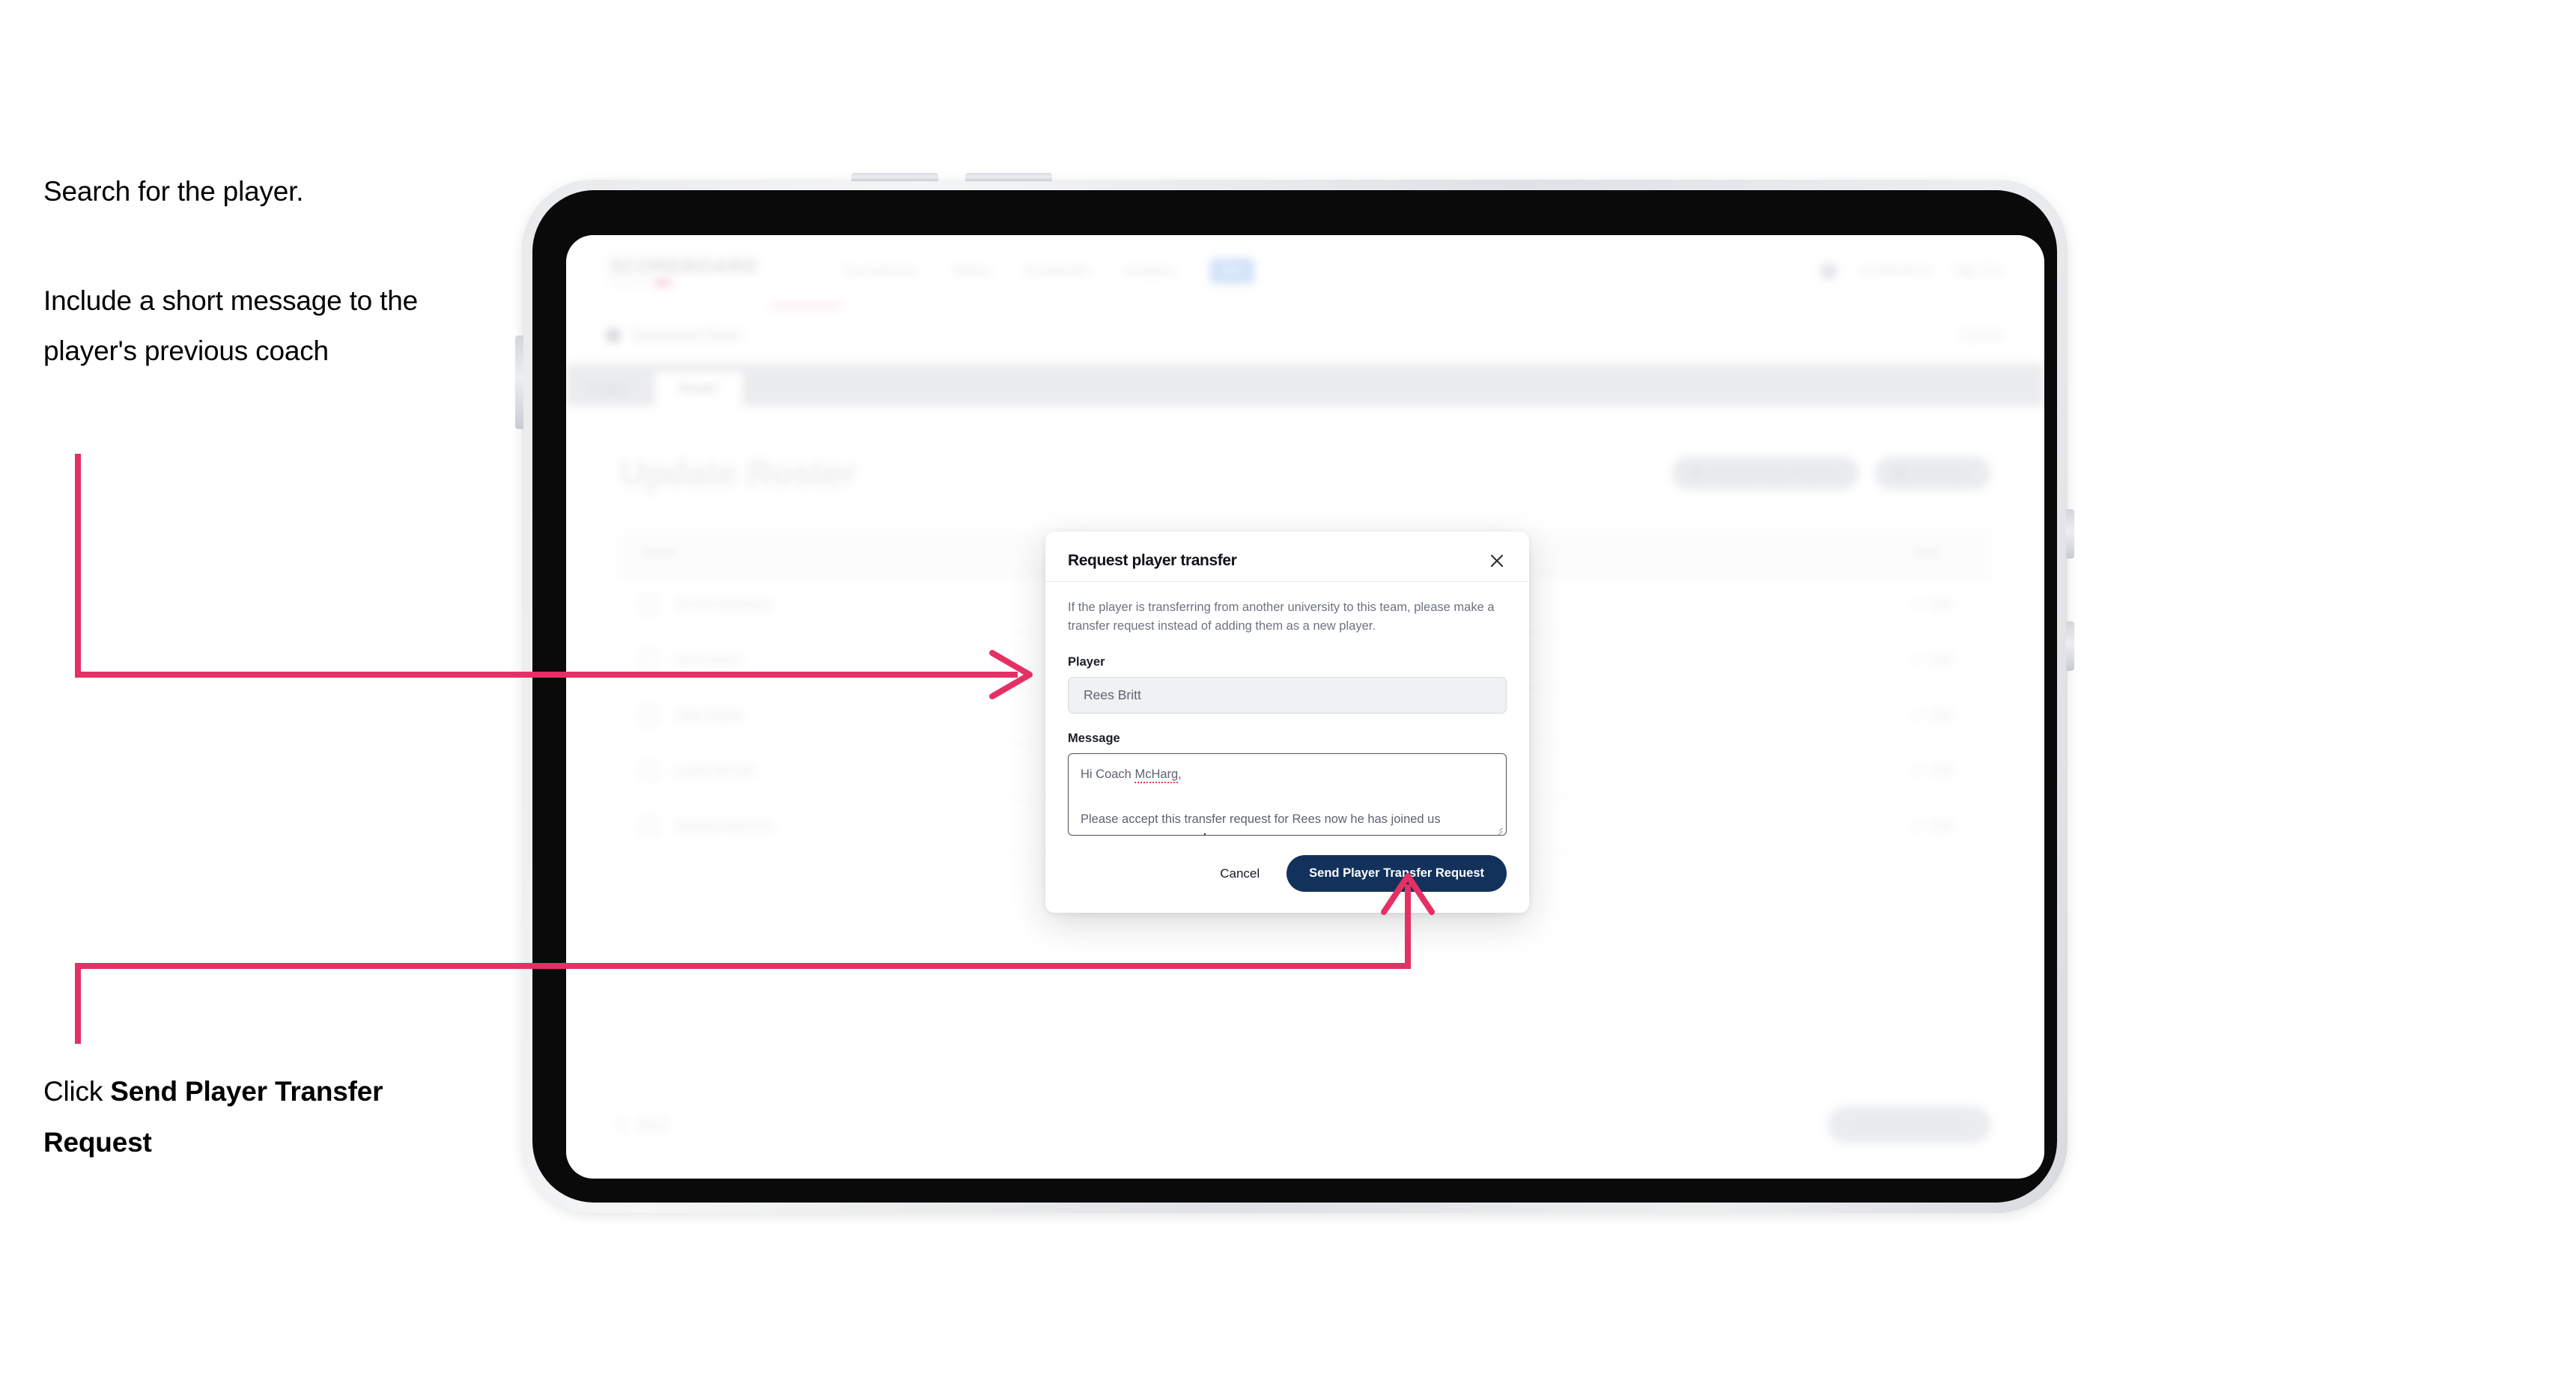 Image resolution: width=2576 pixels, height=1386 pixels. What do you see at coordinates (1142, 835) in the screenshot?
I see `message-body-line-2-text: at Scoreboard College` at bounding box center [1142, 835].